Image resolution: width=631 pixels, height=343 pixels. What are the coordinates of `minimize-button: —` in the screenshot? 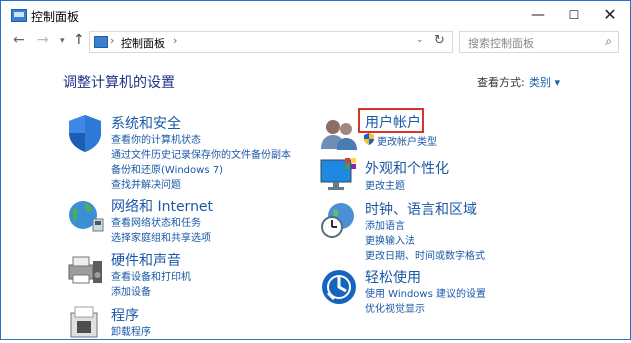 It's located at (538, 15).